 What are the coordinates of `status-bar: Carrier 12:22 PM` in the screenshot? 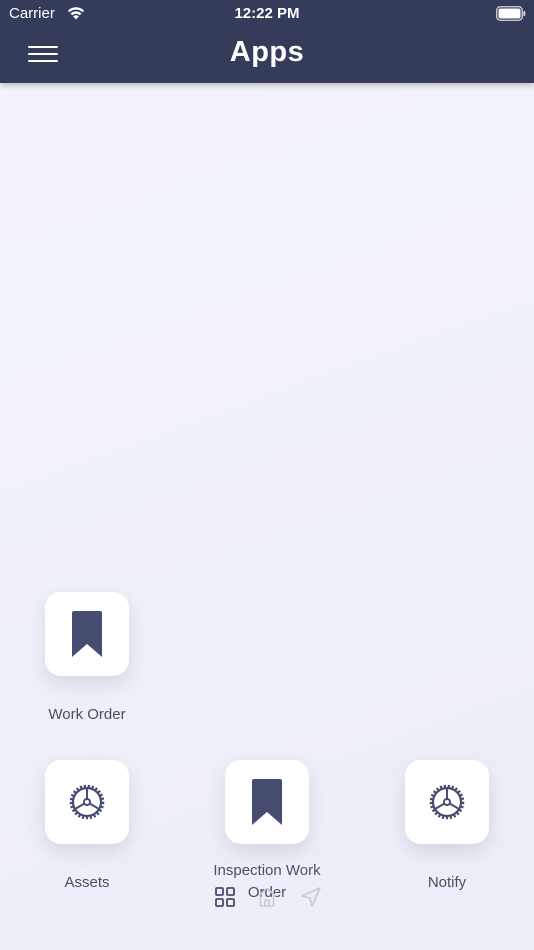 It's located at (267, 14).